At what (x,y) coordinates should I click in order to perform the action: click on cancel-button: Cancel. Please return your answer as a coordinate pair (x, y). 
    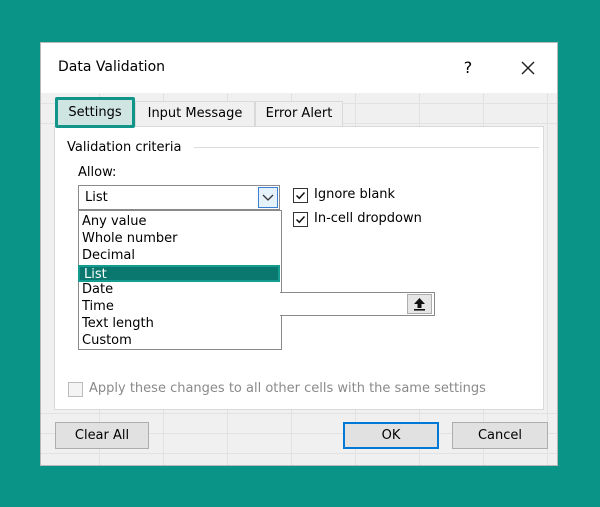
    Looking at the image, I should click on (500, 435).